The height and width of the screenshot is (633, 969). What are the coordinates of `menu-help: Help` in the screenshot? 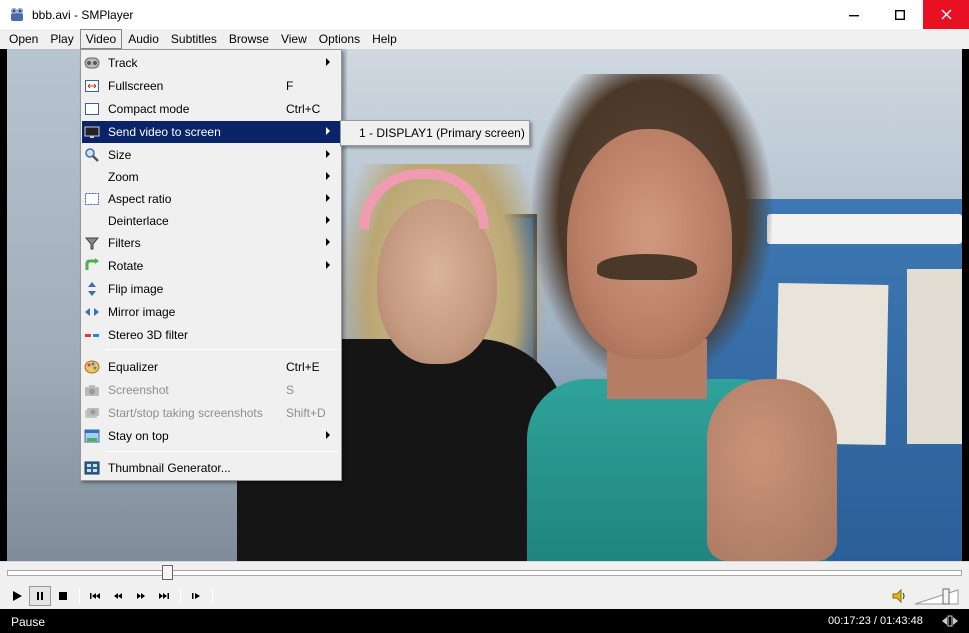 It's located at (384, 39).